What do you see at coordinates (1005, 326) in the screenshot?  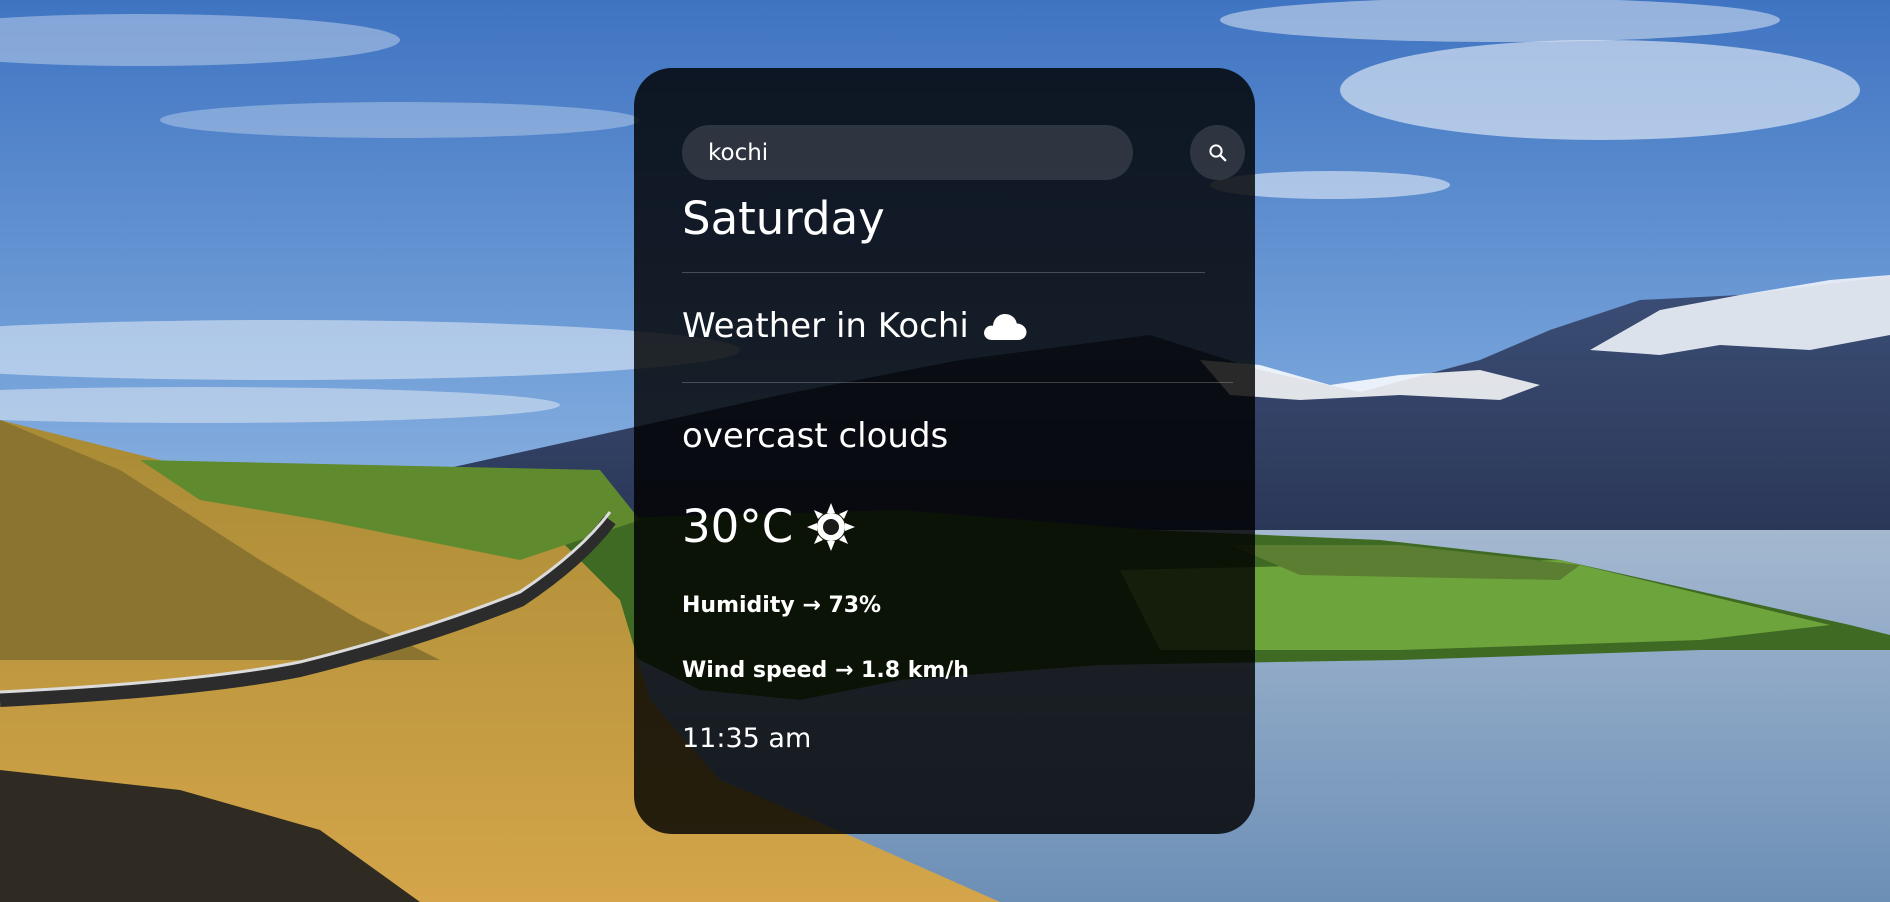 I see `cloud-icon` at bounding box center [1005, 326].